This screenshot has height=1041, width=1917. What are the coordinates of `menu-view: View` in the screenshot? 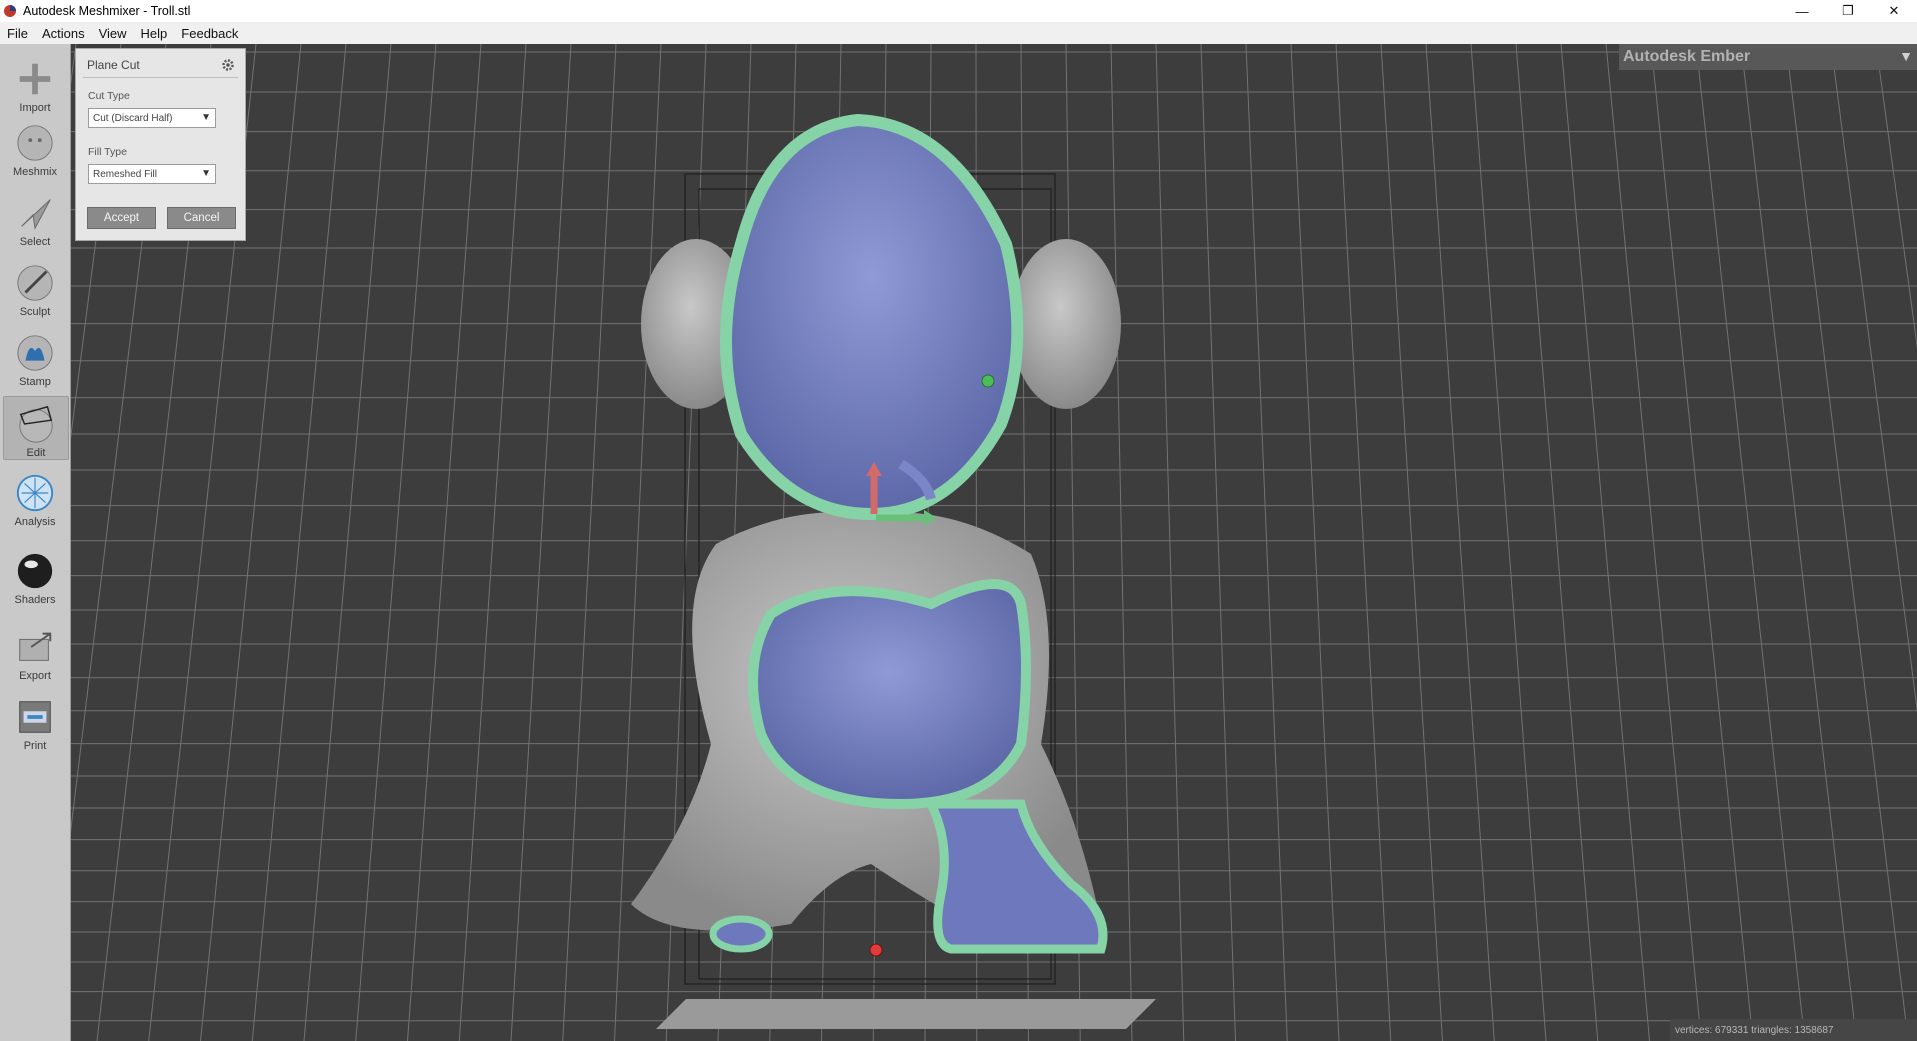 It's located at (113, 33).